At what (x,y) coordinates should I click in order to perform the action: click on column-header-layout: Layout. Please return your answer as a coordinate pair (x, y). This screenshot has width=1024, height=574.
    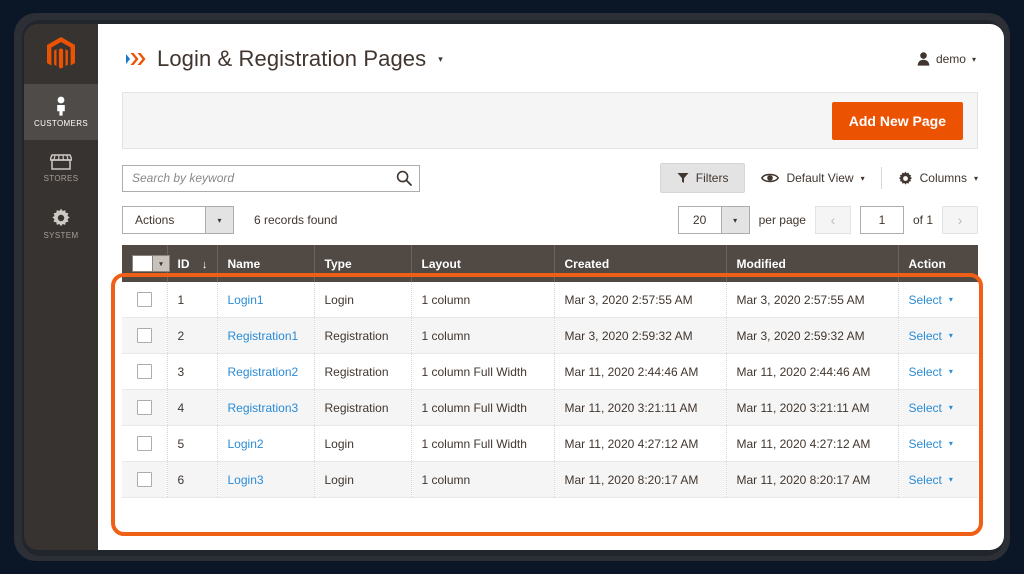
    Looking at the image, I should click on (483, 263).